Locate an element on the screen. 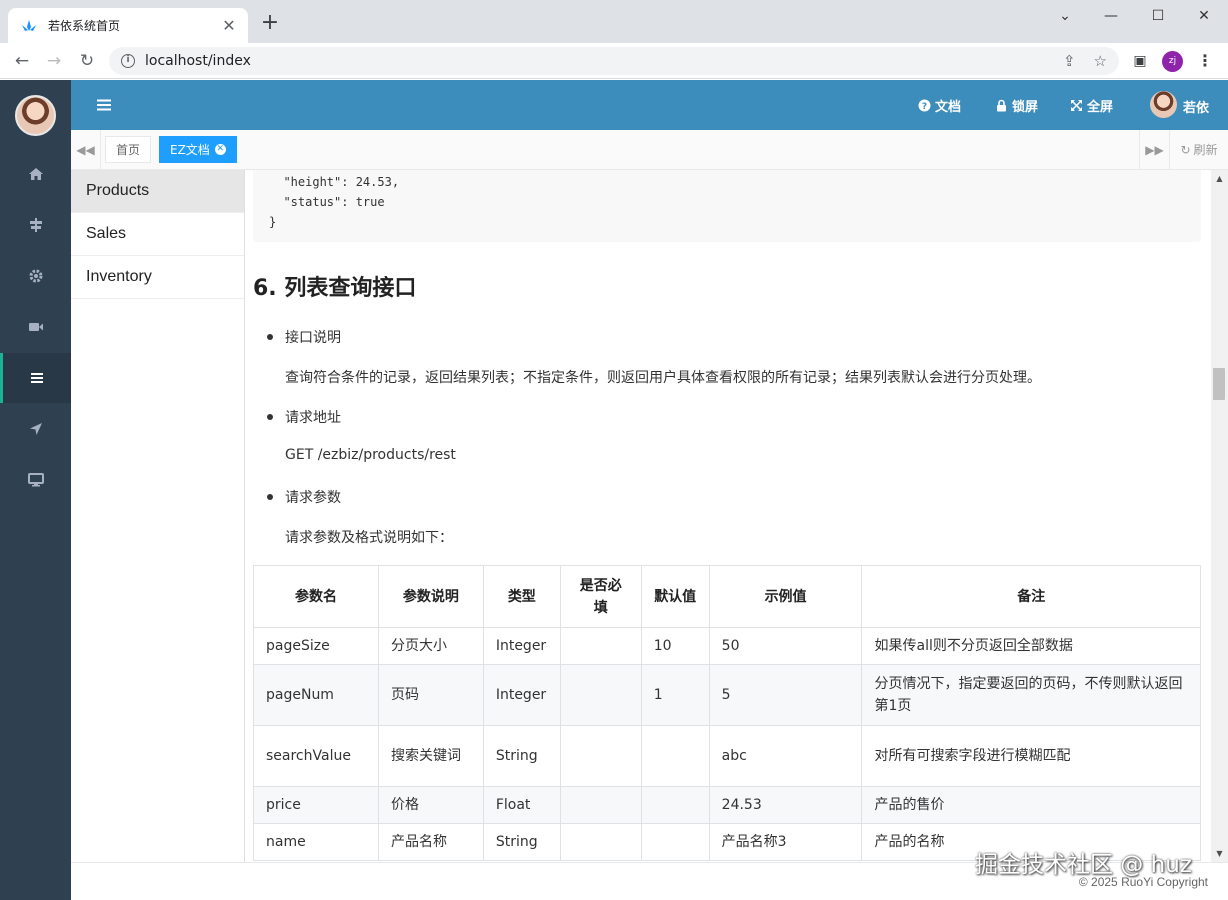 The width and height of the screenshot is (1228, 900). tab-ez-docs-label: EZ文档 is located at coordinates (190, 150).